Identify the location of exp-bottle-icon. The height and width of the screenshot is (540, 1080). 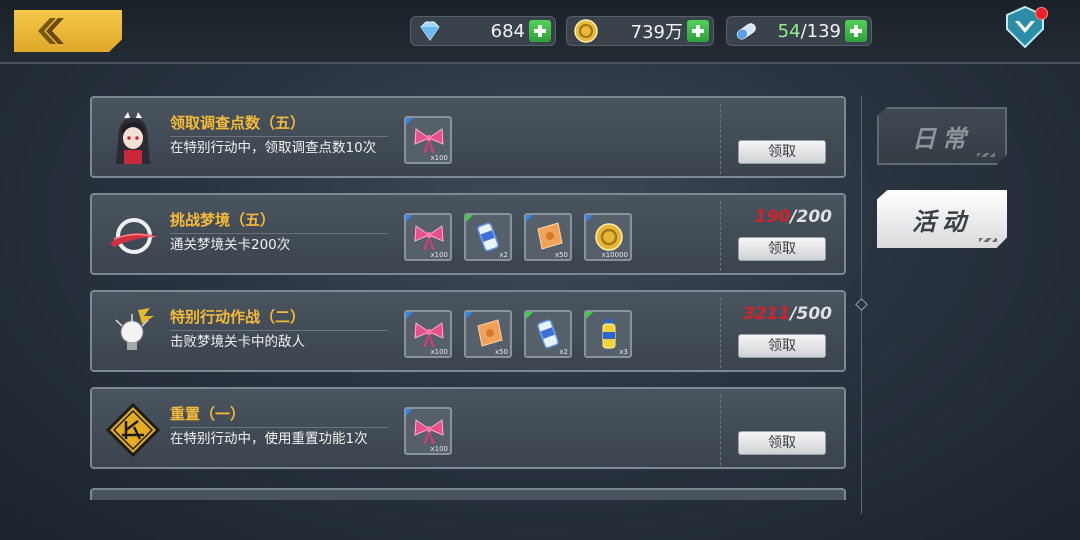
(609, 334).